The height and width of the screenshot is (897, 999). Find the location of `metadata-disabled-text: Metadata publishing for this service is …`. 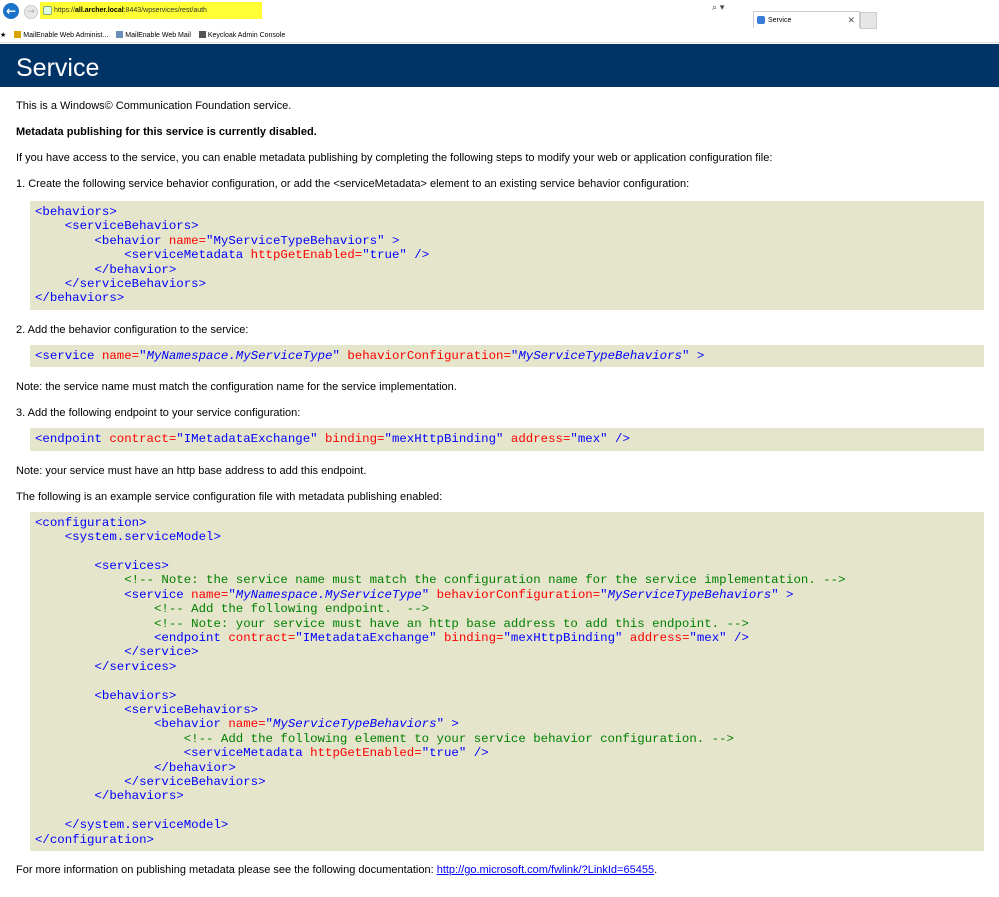

metadata-disabled-text: Metadata publishing for this service is … is located at coordinates (166, 132).